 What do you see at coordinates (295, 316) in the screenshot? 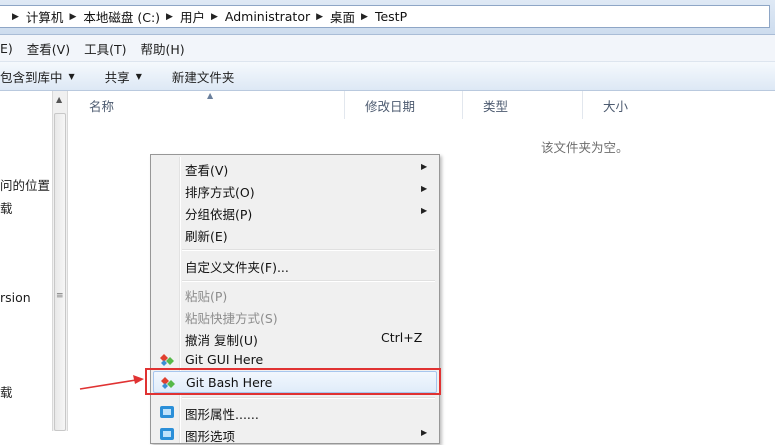
I see `menu-item-paste-shortcut: 粘贴快捷方式(S)` at bounding box center [295, 316].